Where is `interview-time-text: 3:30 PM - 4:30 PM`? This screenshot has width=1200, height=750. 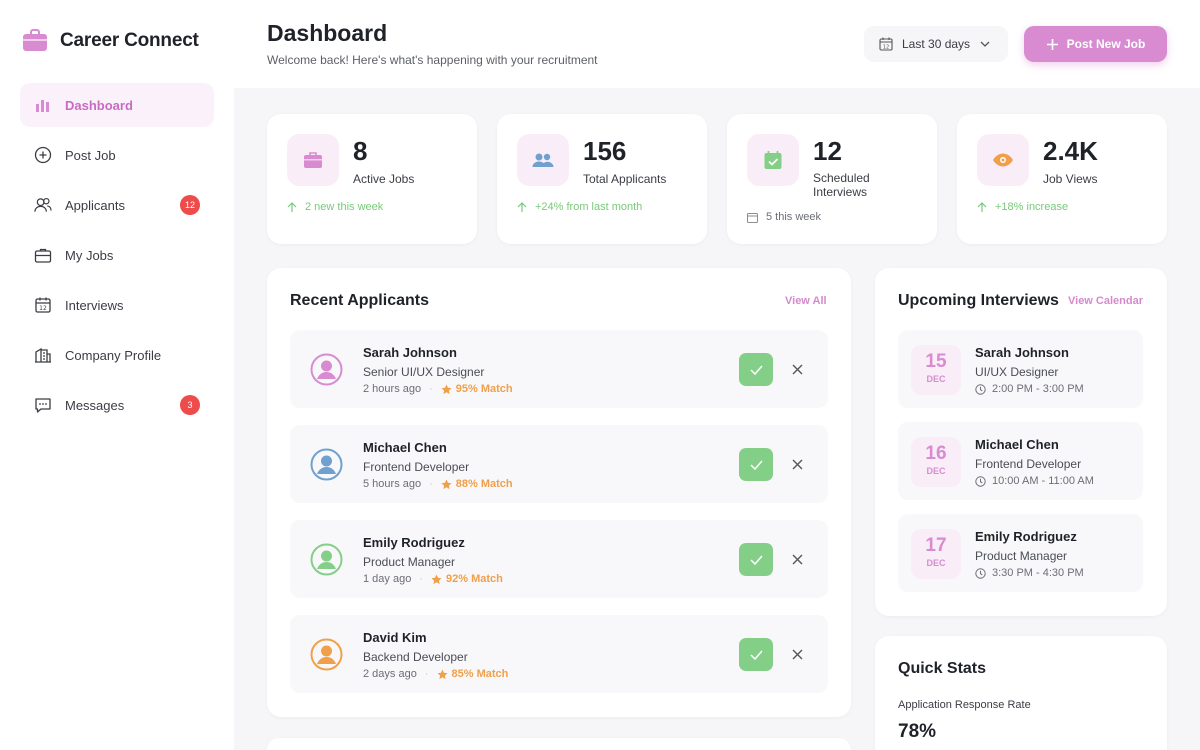 interview-time-text: 3:30 PM - 4:30 PM is located at coordinates (1038, 573).